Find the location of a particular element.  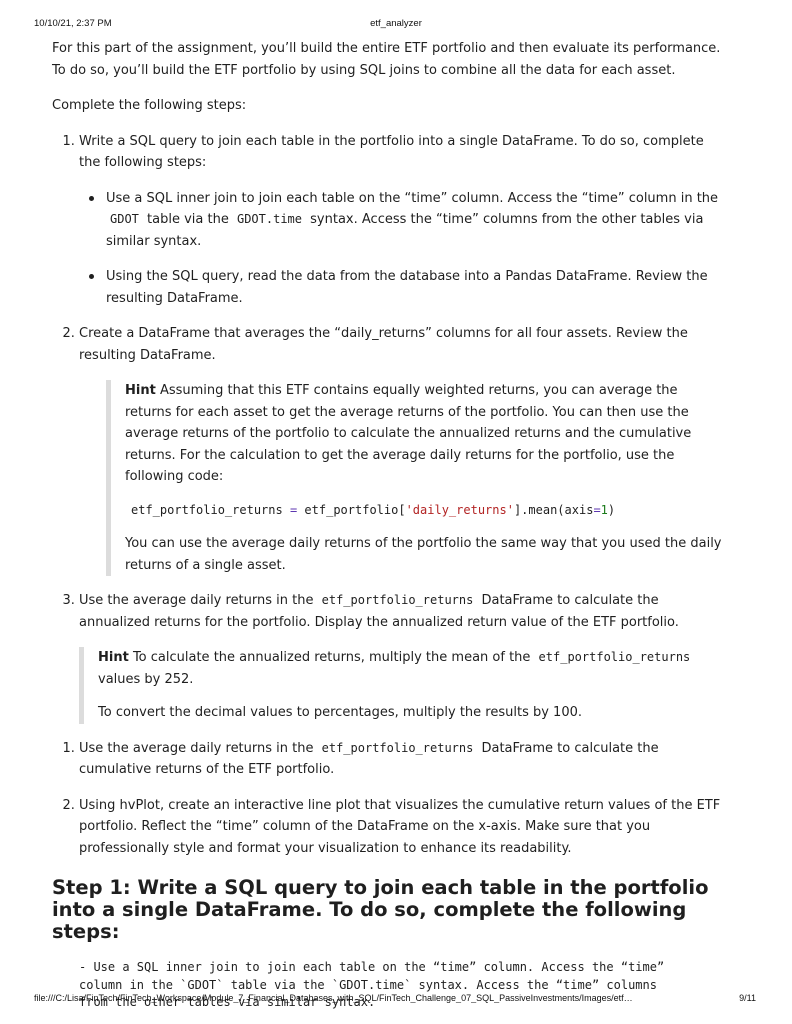

lead-paragraph: Complete the following steps: is located at coordinates (149, 105).